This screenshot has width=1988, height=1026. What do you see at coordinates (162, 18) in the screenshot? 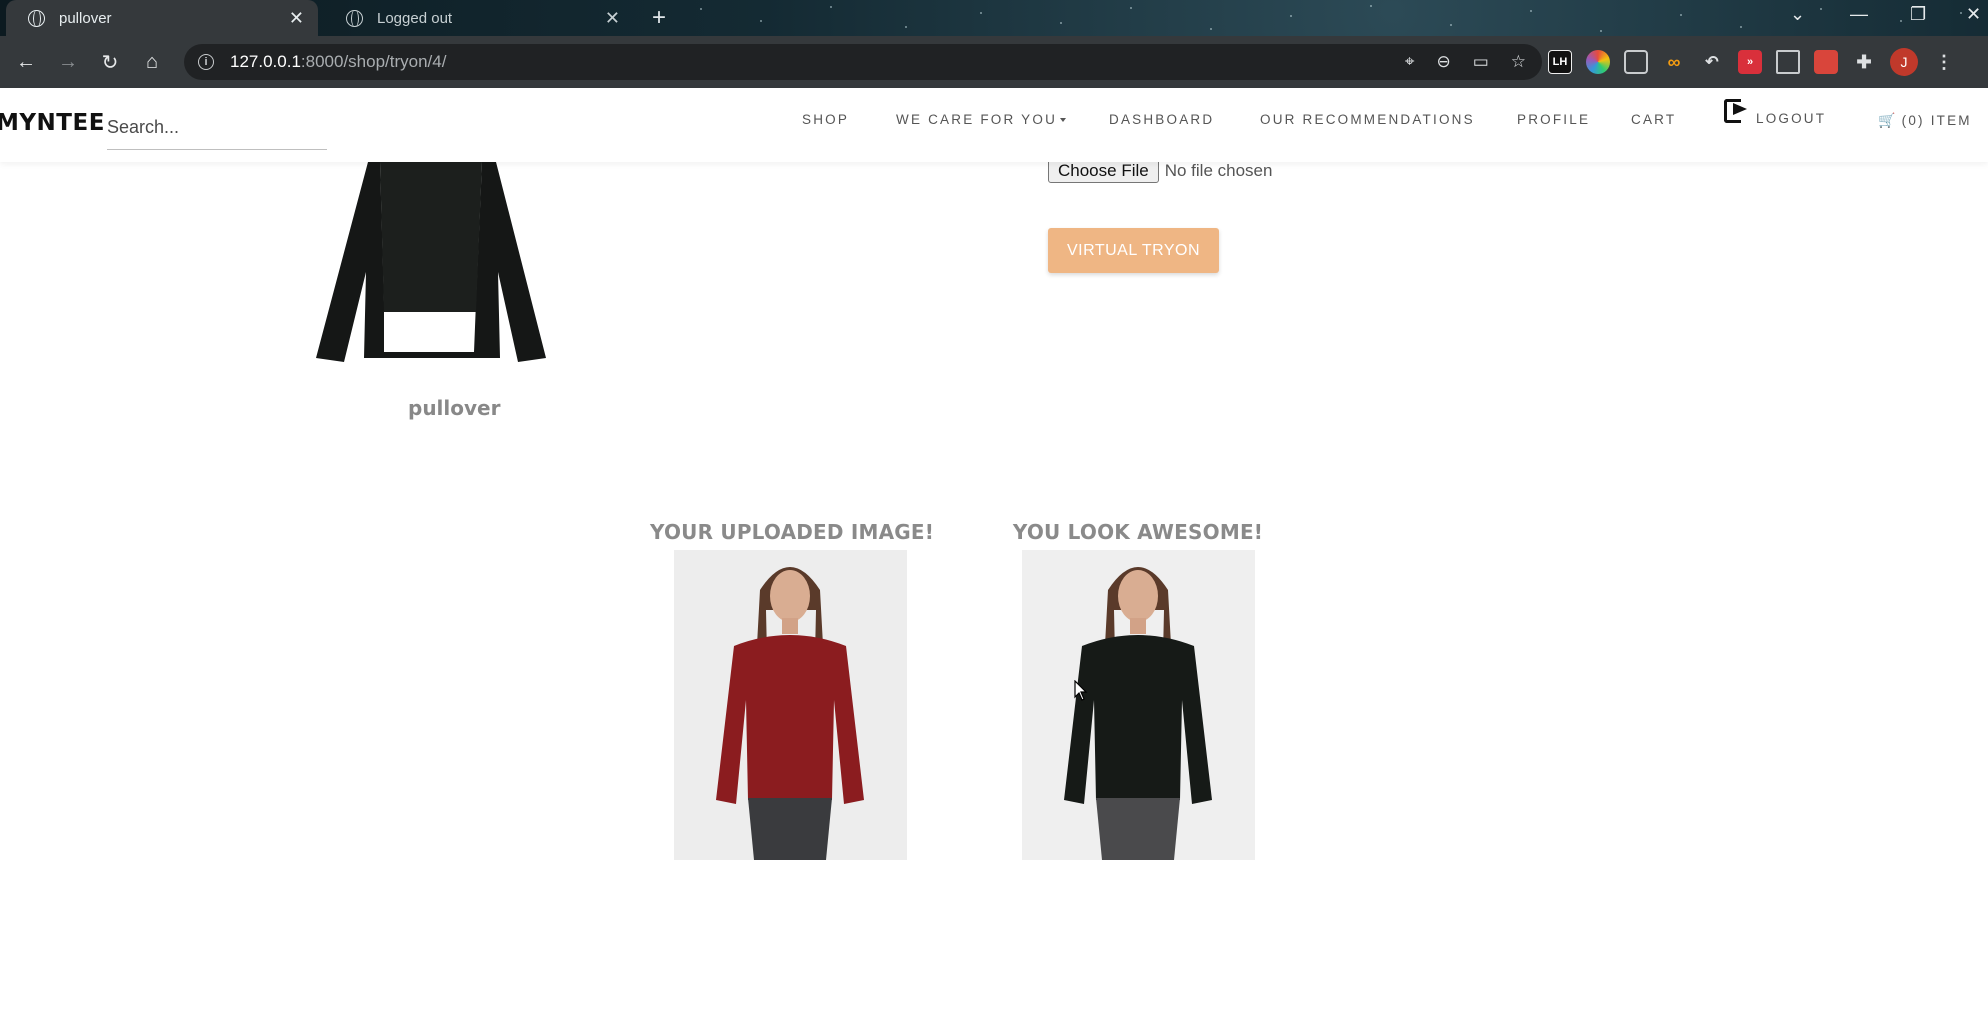
I see `tab-pullover: pullover ✕` at bounding box center [162, 18].